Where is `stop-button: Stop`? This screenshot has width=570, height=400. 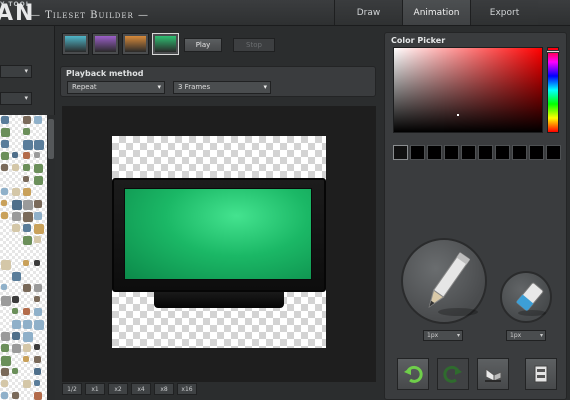
stop-button: Stop is located at coordinates (254, 45).